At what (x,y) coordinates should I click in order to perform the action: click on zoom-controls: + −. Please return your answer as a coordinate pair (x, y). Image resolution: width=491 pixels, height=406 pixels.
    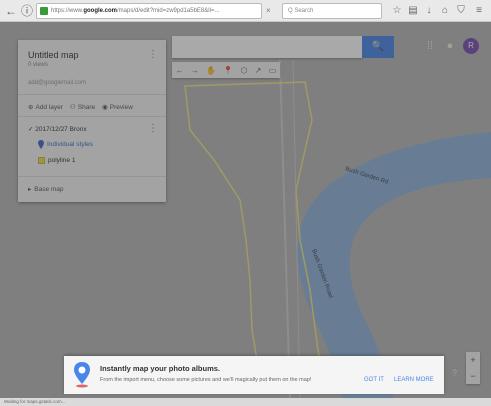
    Looking at the image, I should click on (473, 368).